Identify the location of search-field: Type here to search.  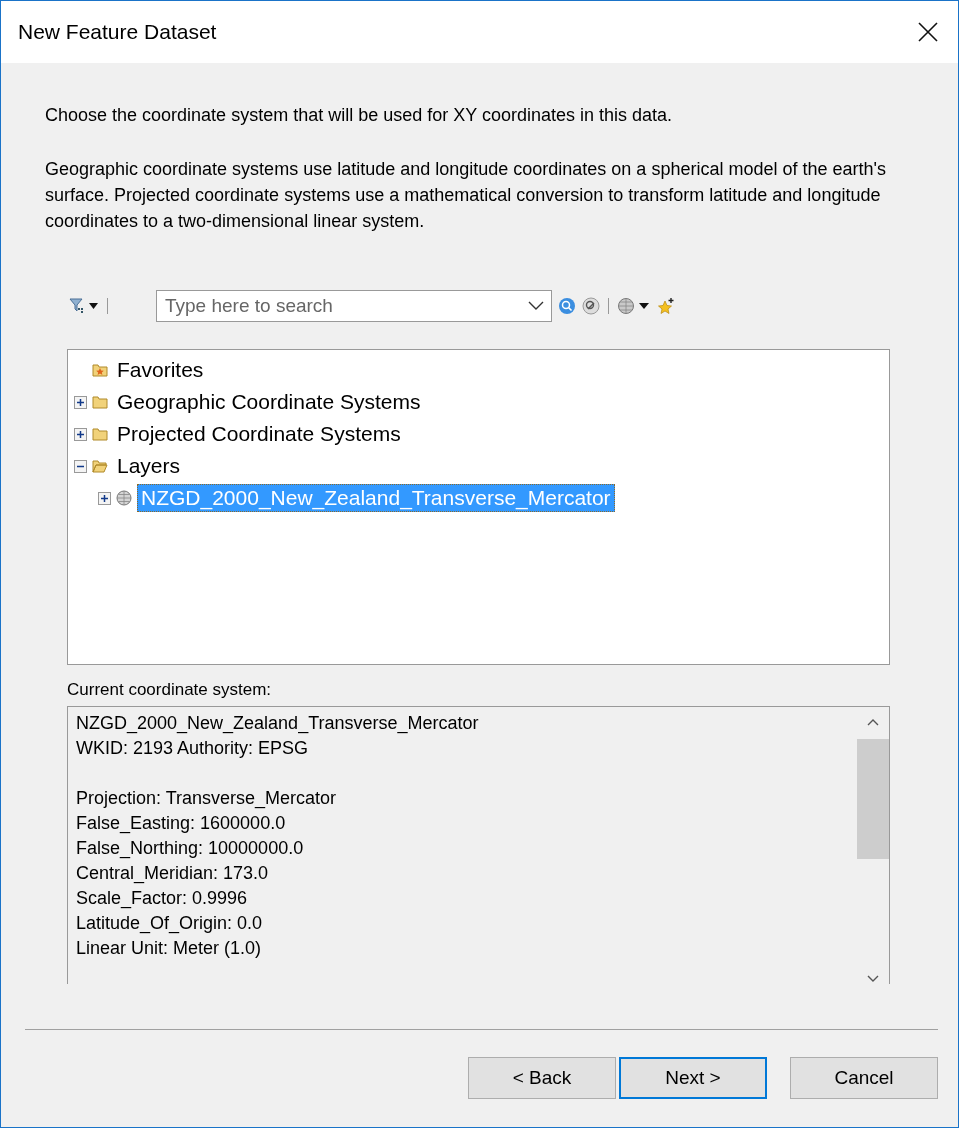
(354, 306).